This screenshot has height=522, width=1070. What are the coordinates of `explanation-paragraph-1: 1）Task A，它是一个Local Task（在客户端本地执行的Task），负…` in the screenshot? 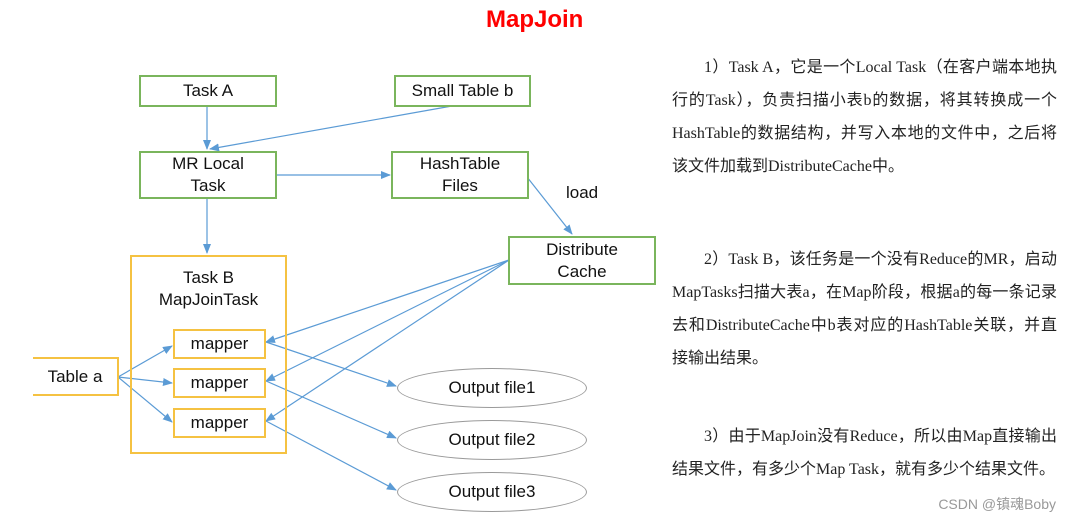 It's located at (864, 117).